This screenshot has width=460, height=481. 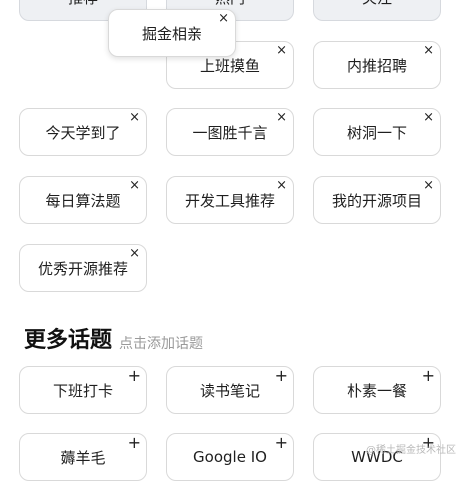 What do you see at coordinates (68, 340) in the screenshot?
I see `more-topics-title: 更多话题` at bounding box center [68, 340].